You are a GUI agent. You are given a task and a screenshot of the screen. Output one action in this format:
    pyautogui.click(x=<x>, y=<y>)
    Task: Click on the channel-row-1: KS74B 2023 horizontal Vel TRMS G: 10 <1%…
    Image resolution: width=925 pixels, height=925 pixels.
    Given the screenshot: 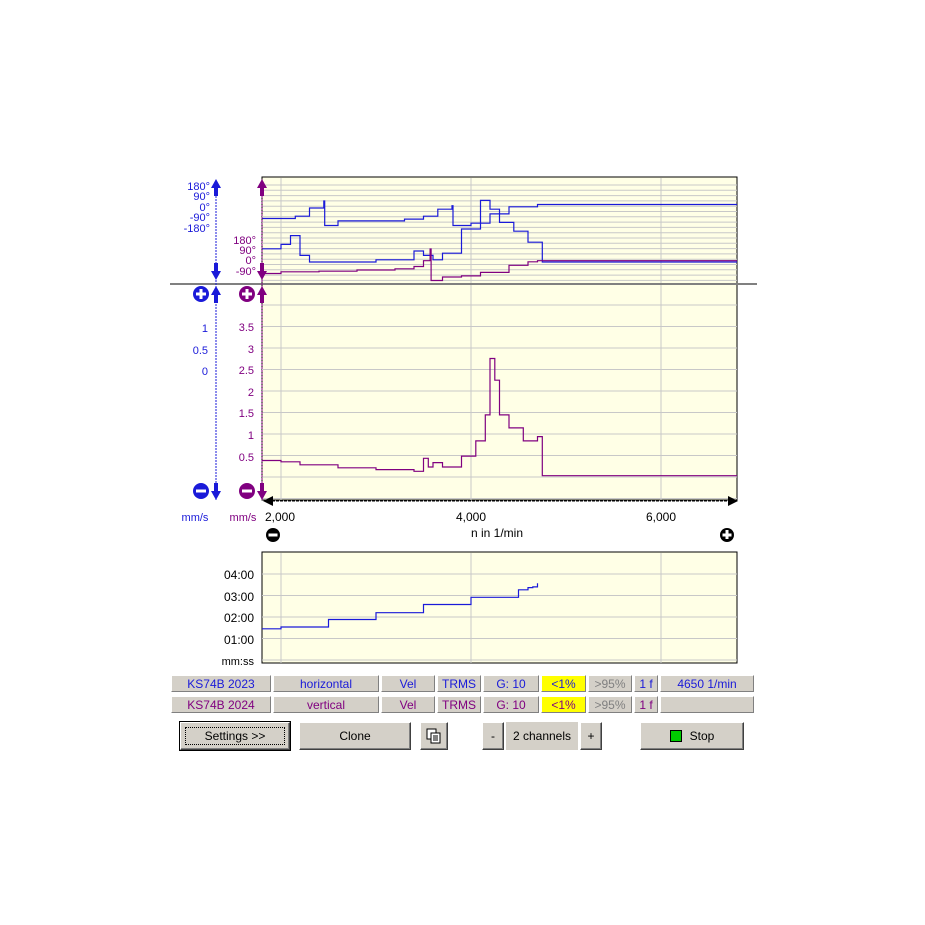 What is the action you would take?
    pyautogui.click(x=463, y=684)
    